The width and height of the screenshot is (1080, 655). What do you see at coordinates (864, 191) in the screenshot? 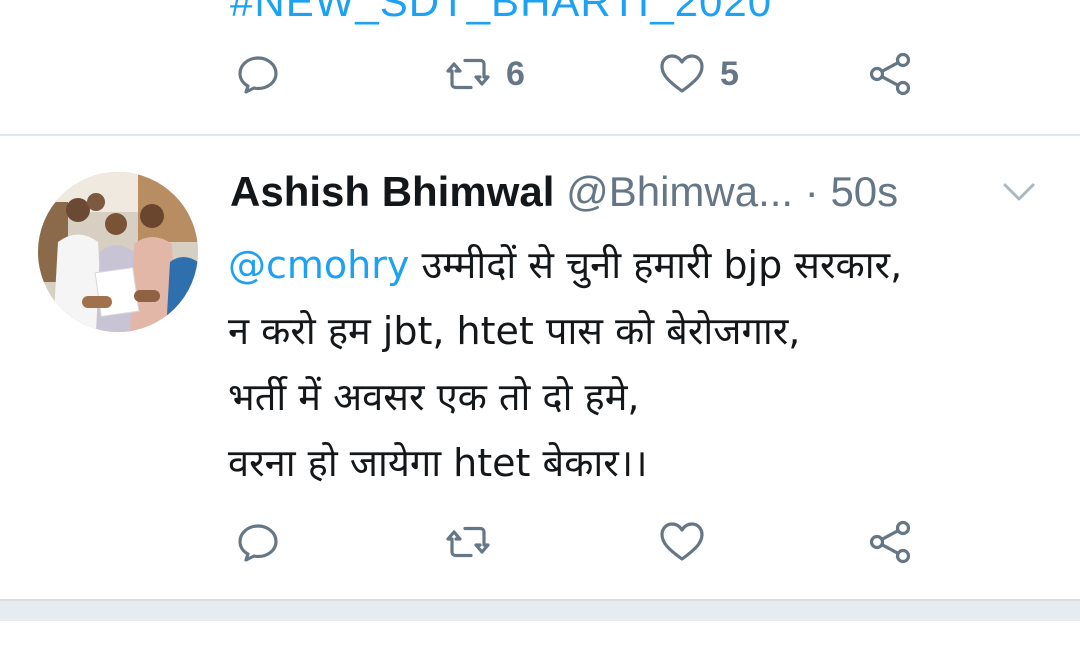
I see `timestamp: 50s` at bounding box center [864, 191].